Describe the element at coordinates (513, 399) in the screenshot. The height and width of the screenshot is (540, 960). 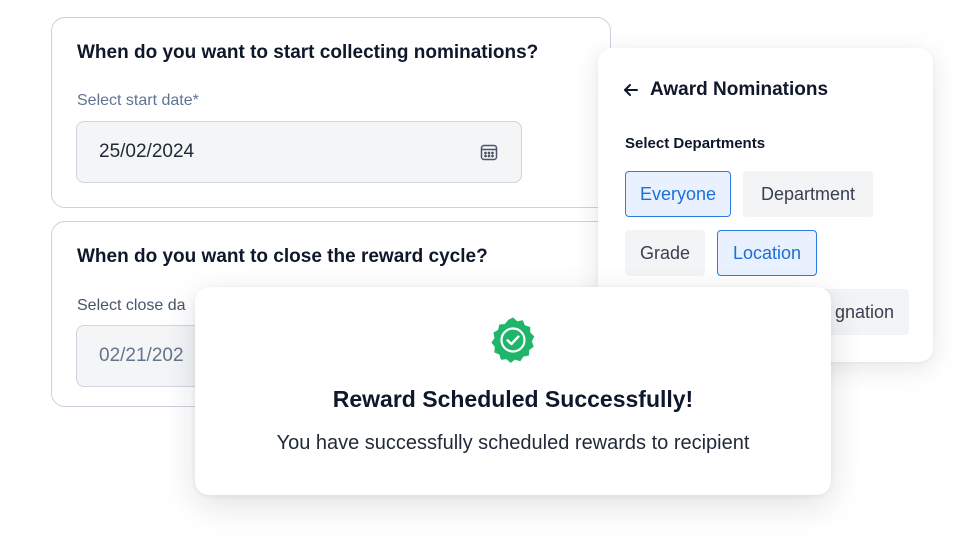
I see `success-title: Reward Scheduled Successfully!` at that location.